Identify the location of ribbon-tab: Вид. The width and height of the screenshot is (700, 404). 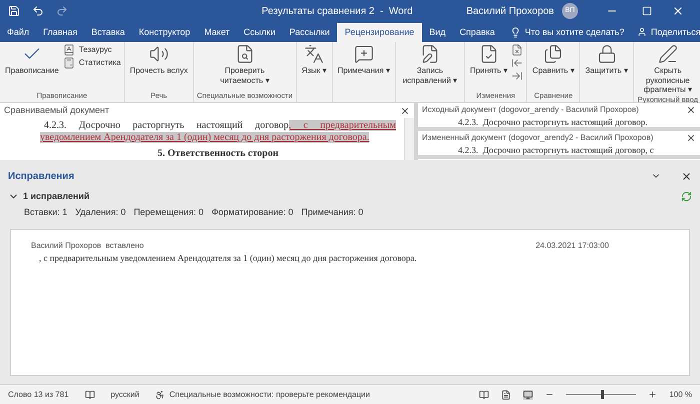
(437, 32).